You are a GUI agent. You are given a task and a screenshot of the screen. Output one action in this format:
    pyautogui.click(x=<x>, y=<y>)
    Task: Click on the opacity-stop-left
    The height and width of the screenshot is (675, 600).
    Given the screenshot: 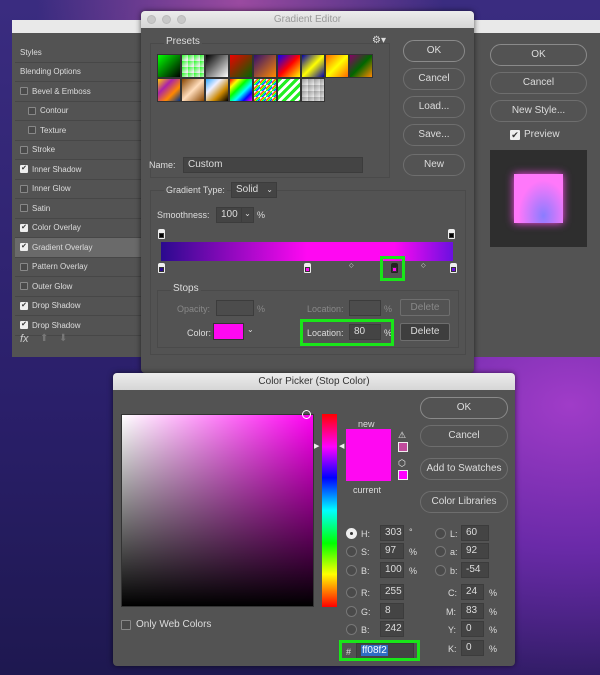 What is the action you would take?
    pyautogui.click(x=161, y=234)
    